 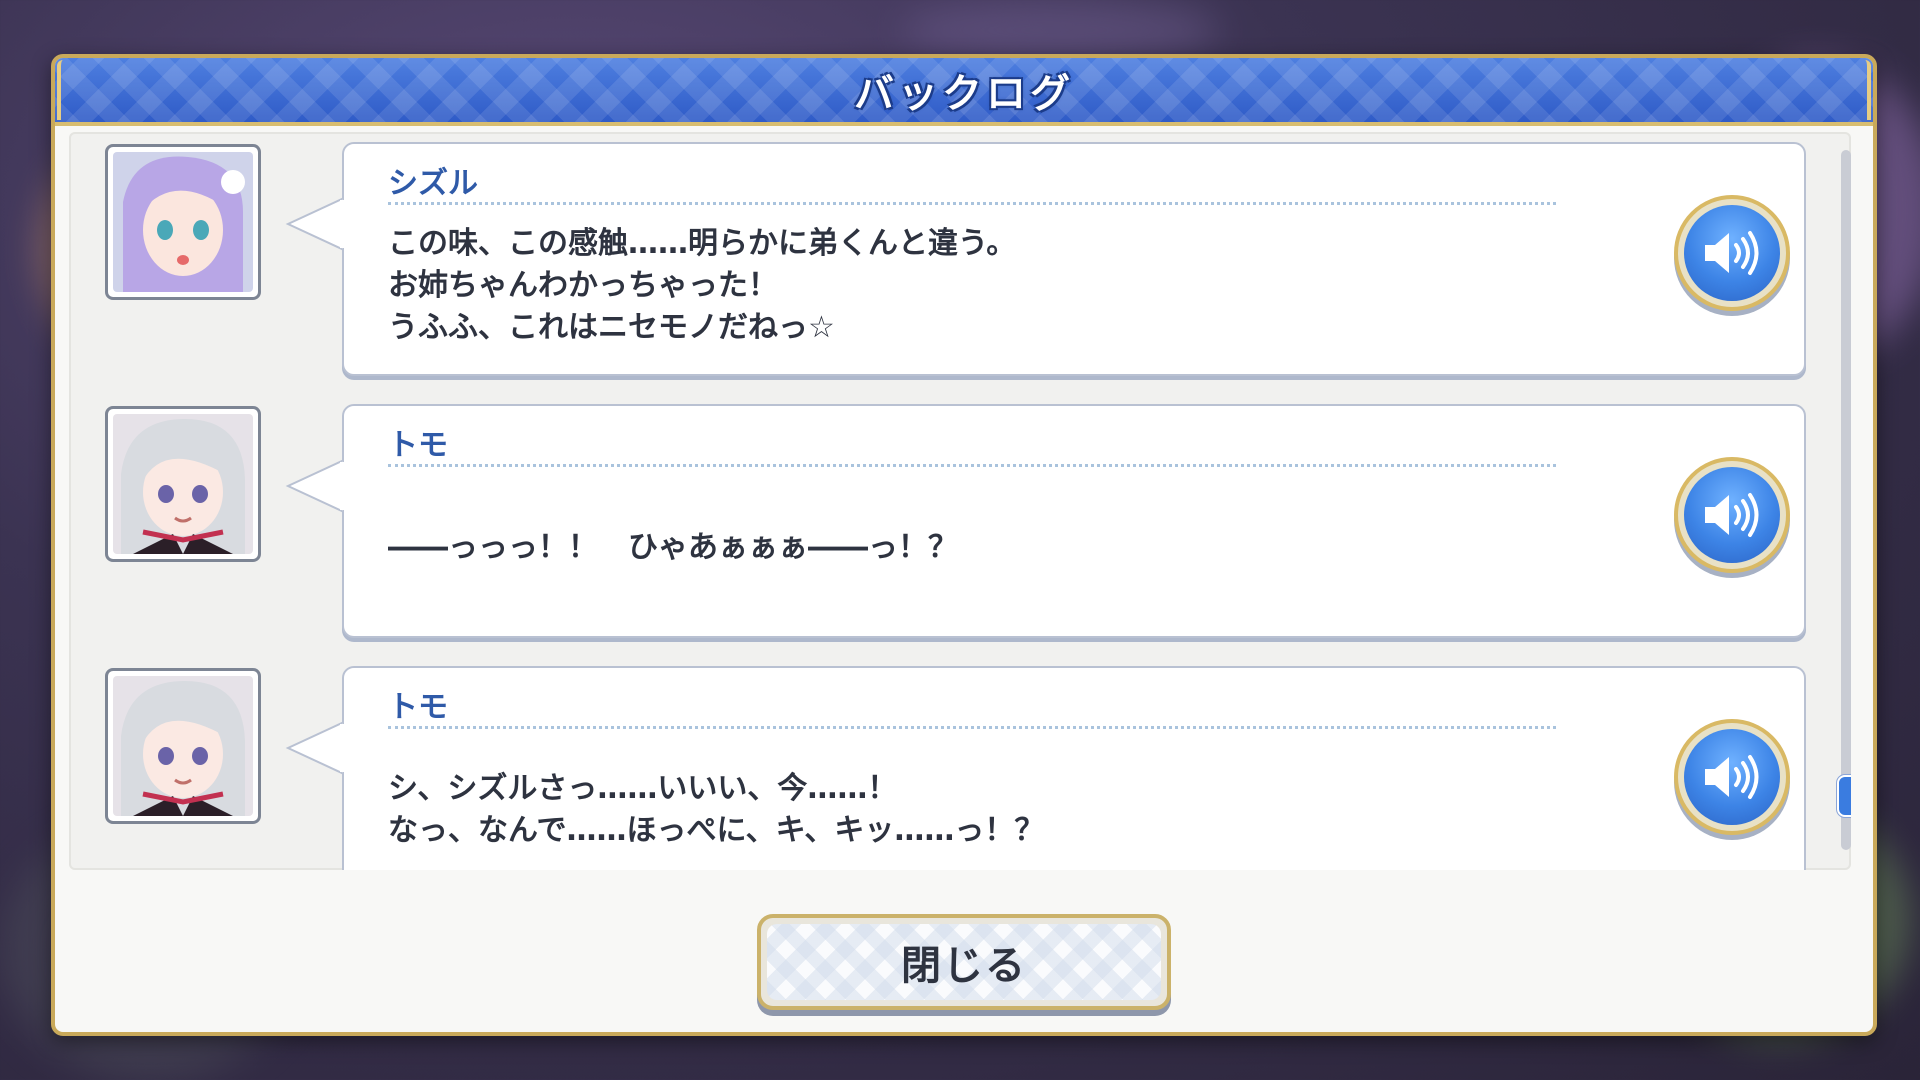 I want to click on dialogue-text: ――っっっ！！ ひゃあぁぁぁ――っ！？, so click(x=938, y=548).